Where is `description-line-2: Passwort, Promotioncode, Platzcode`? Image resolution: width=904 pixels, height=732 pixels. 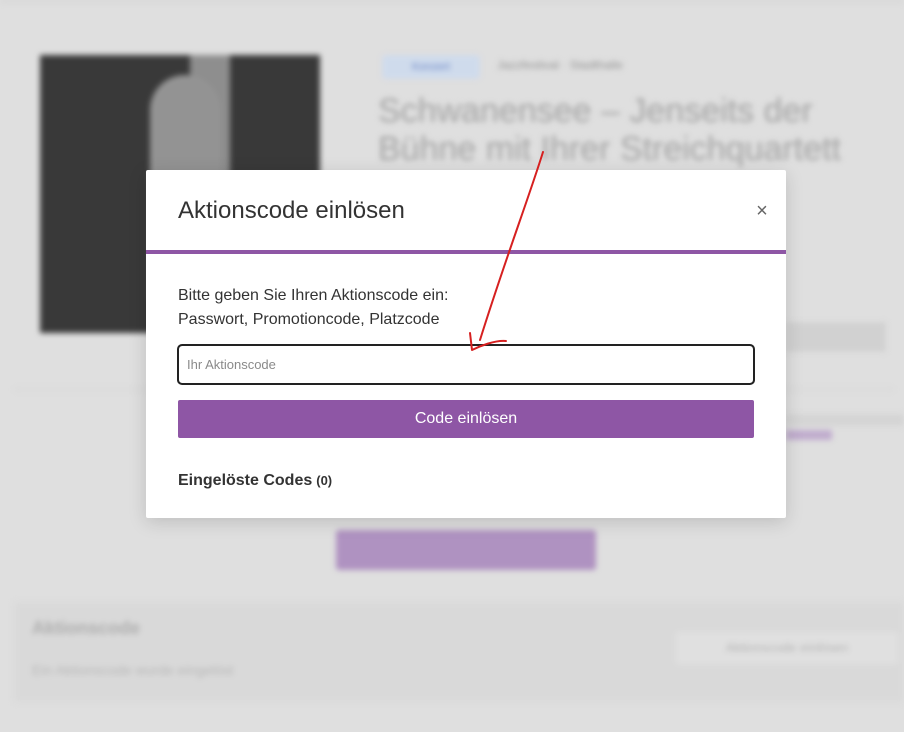
description-line-2: Passwort, Promotioncode, Platzcode is located at coordinates (309, 319).